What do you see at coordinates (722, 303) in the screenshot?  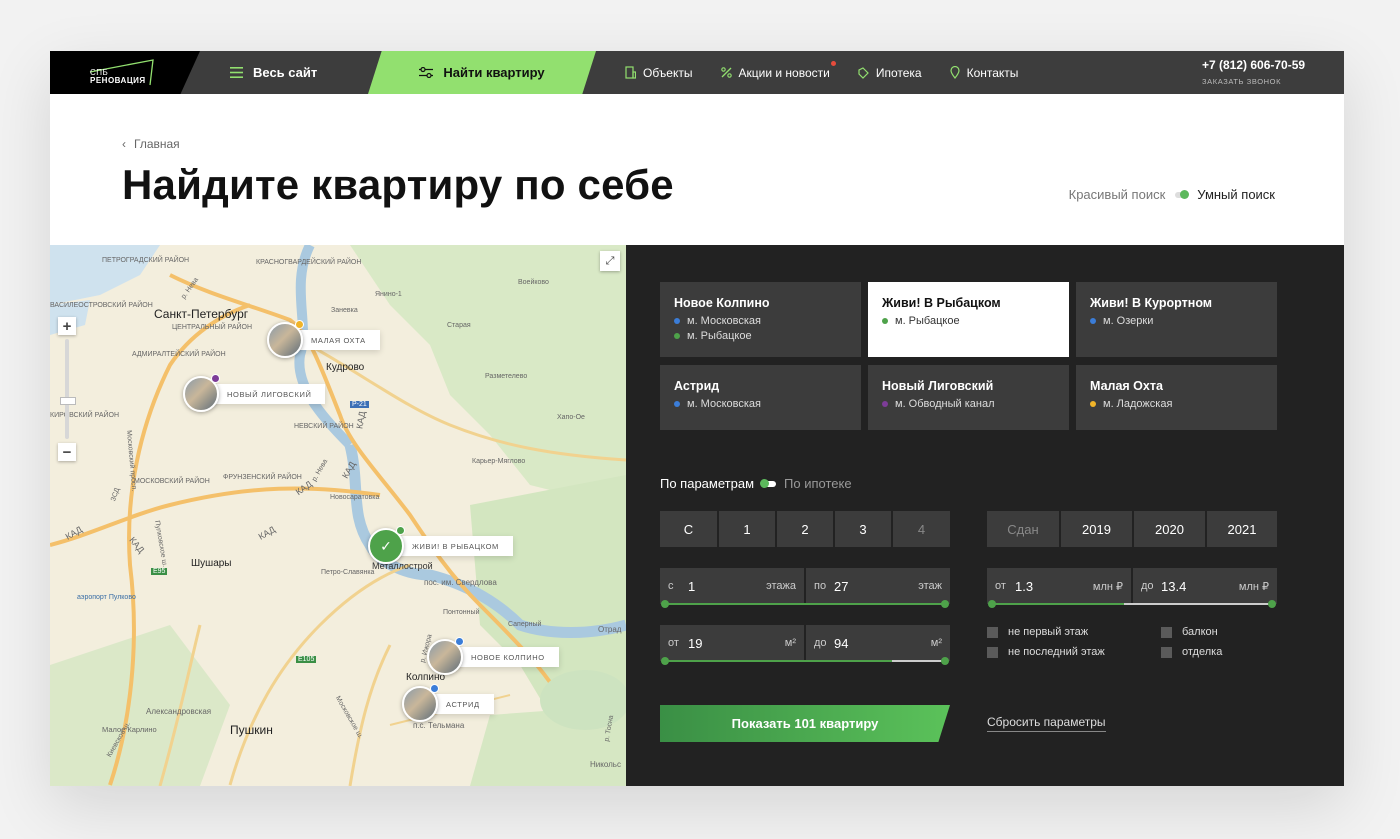 I see `project-name: Новое Колпино` at bounding box center [722, 303].